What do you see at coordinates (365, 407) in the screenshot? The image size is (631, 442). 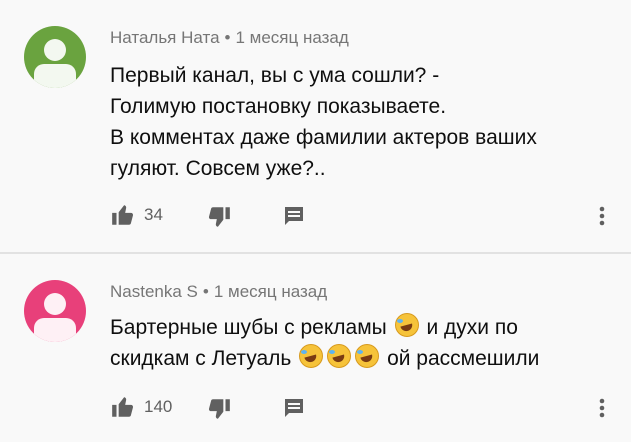 I see `comment-actions: 140` at bounding box center [365, 407].